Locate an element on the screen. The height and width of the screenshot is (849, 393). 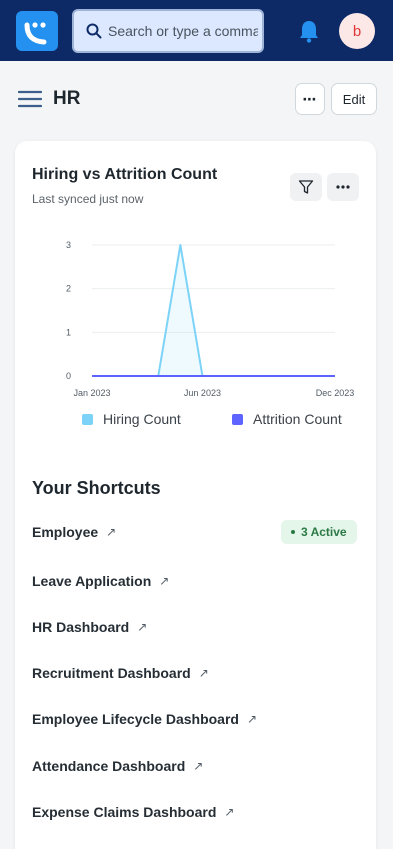
chart-more-button is located at coordinates (343, 187).